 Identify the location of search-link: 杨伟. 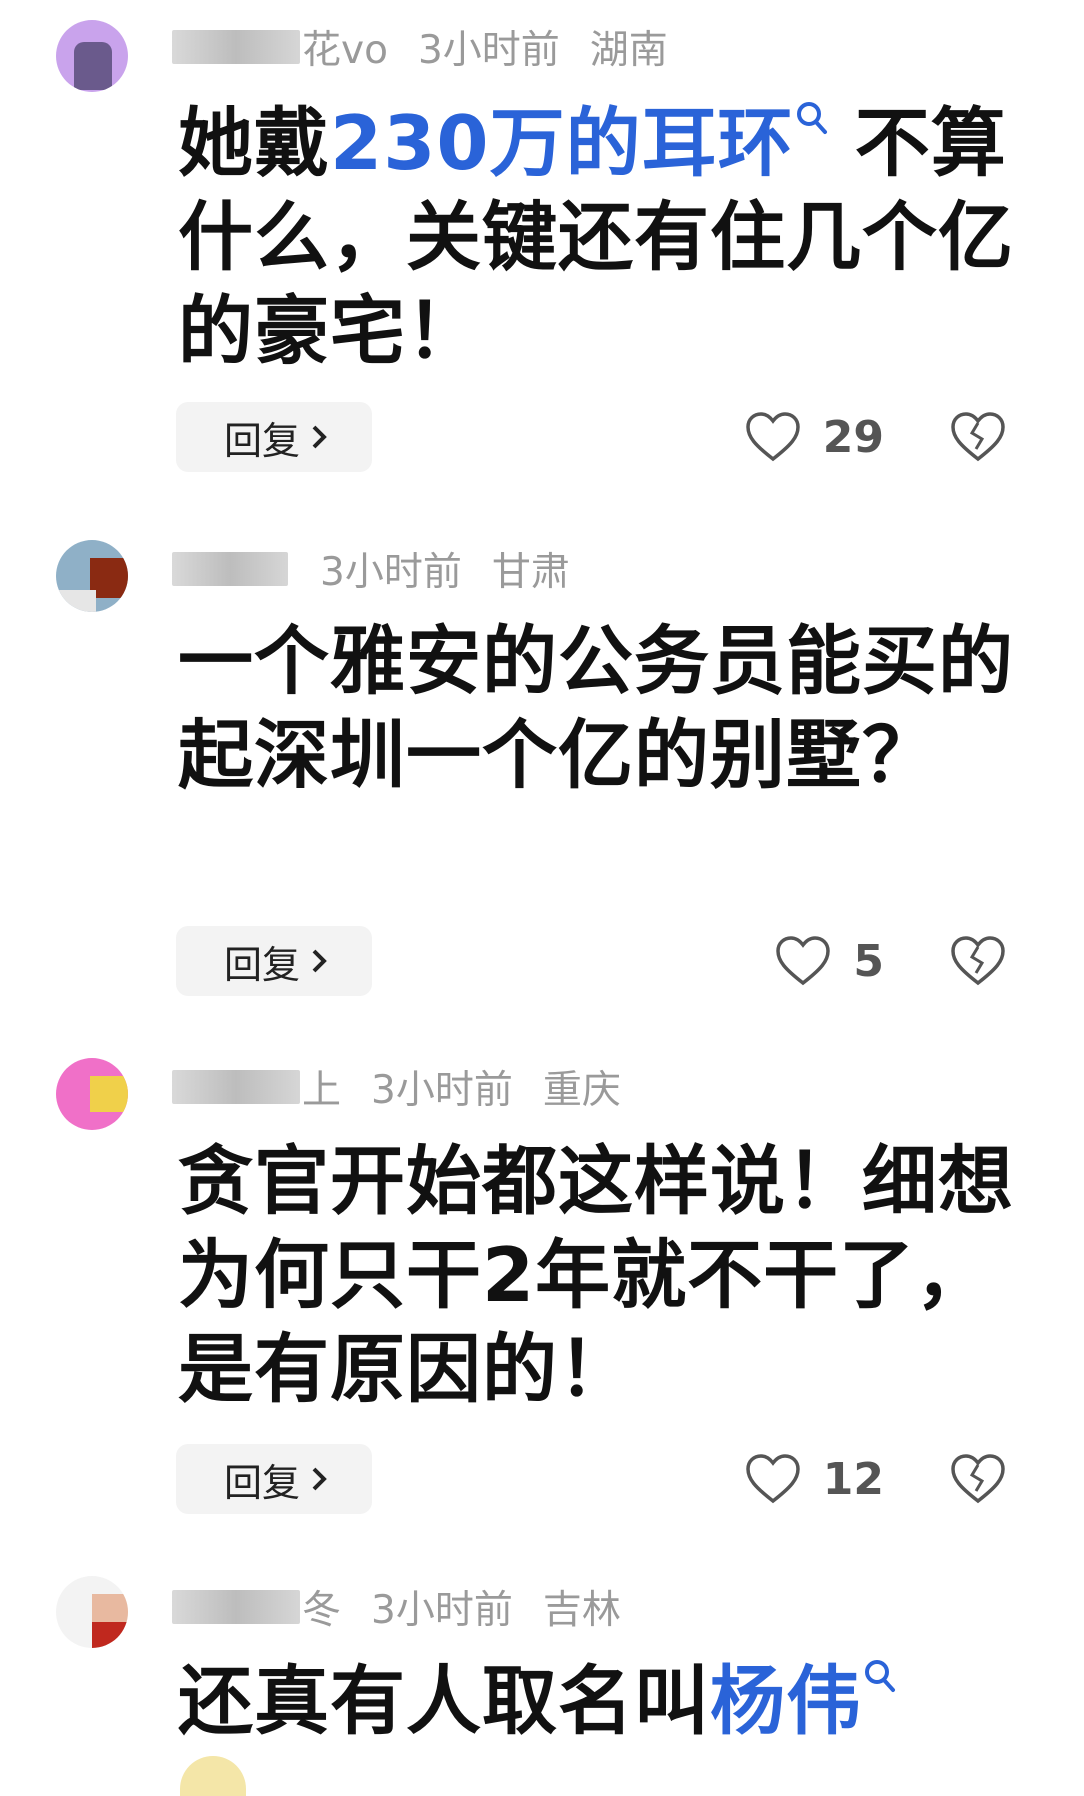
(803, 1701).